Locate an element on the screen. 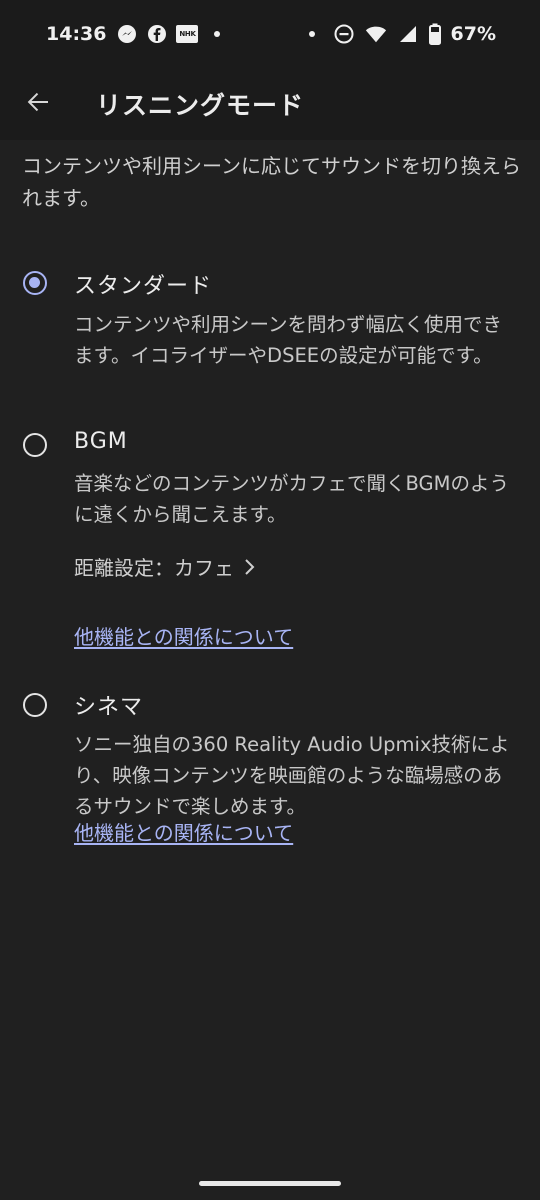  distance-setting: 距離設定：カフェ is located at coordinates (166, 566).